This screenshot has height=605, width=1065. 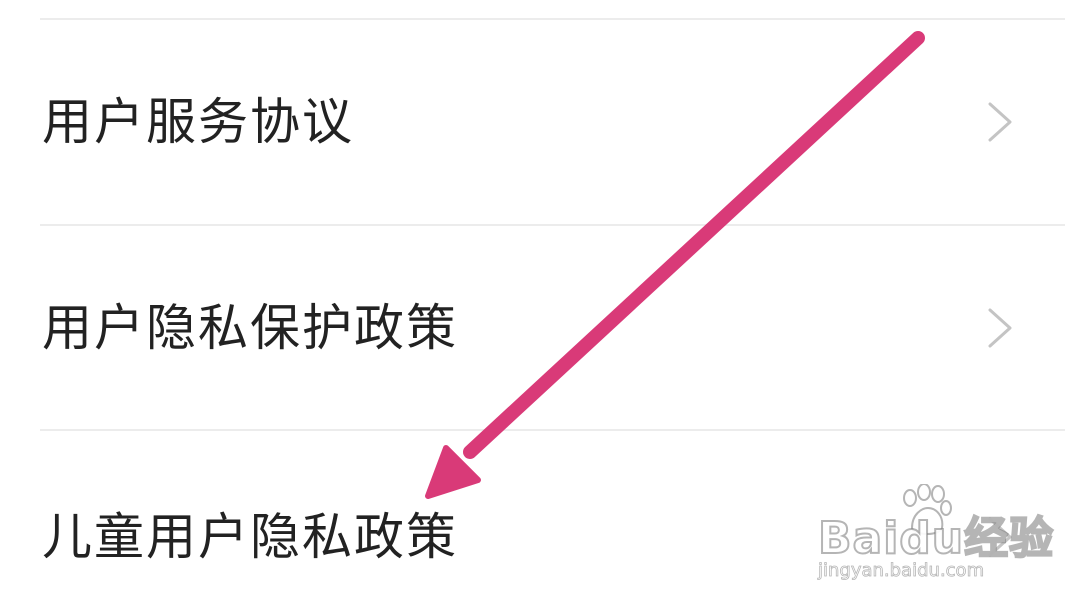 What do you see at coordinates (250, 537) in the screenshot?
I see `list-item-label: 儿童用户隐私政策` at bounding box center [250, 537].